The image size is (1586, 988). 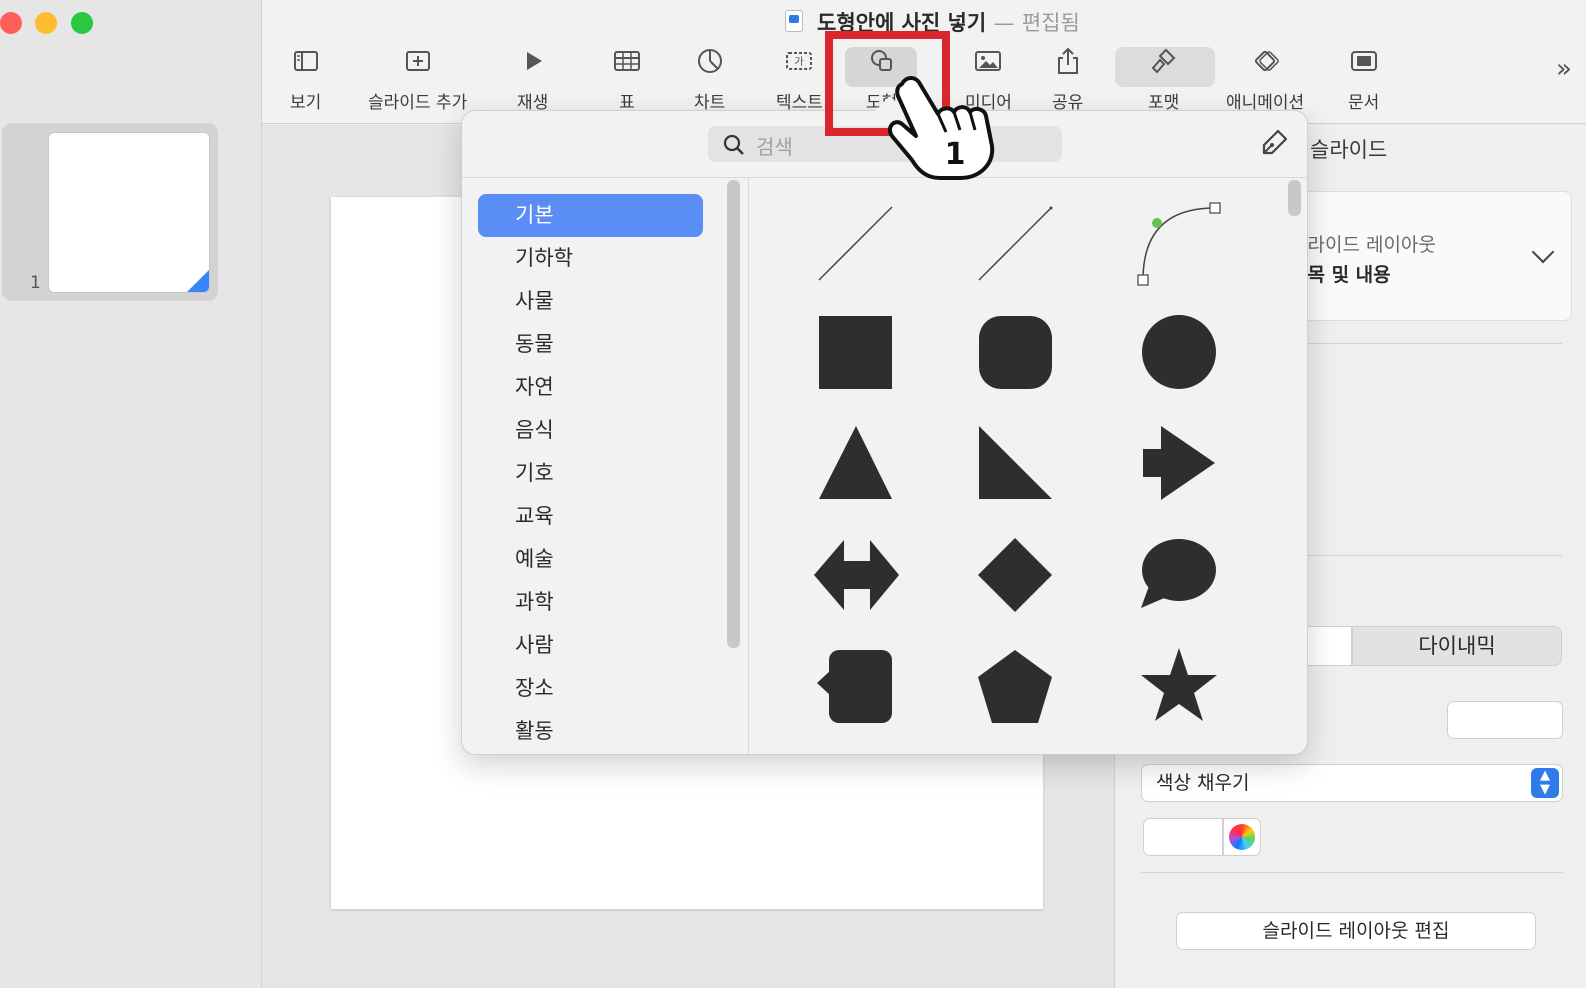 I want to click on line-with-end-shape, so click(x=1014, y=243).